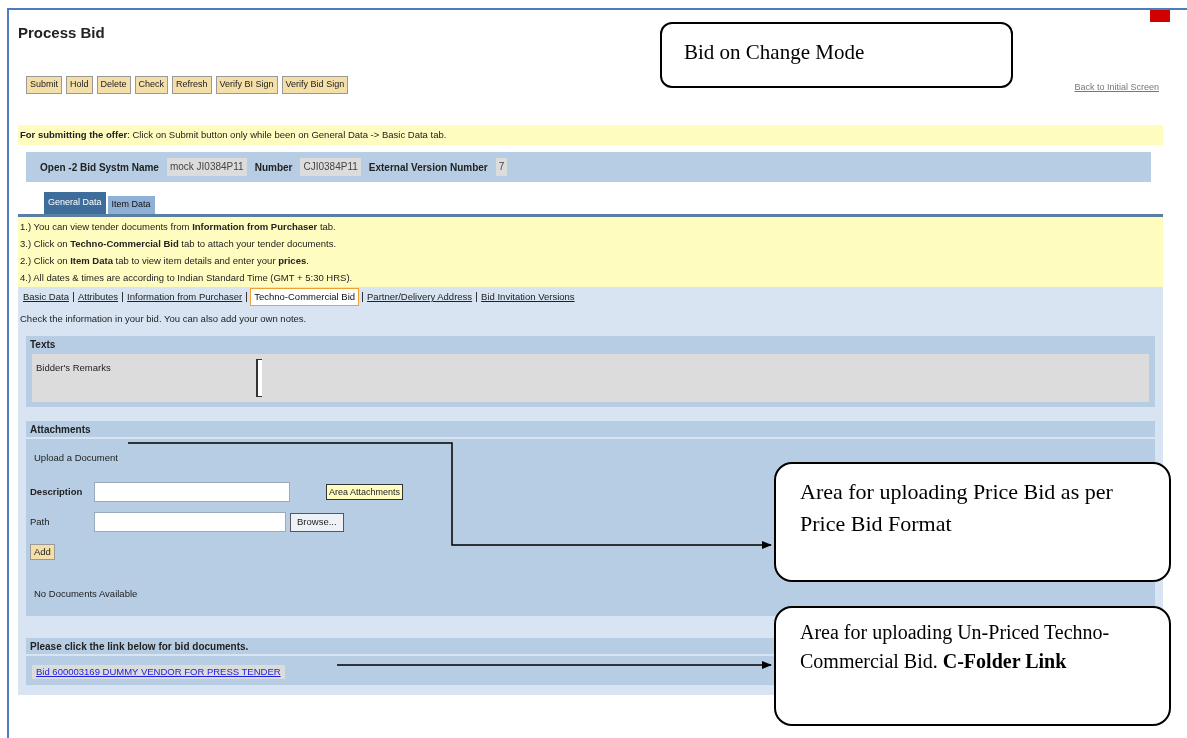  I want to click on field-label: Number, so click(273, 167).